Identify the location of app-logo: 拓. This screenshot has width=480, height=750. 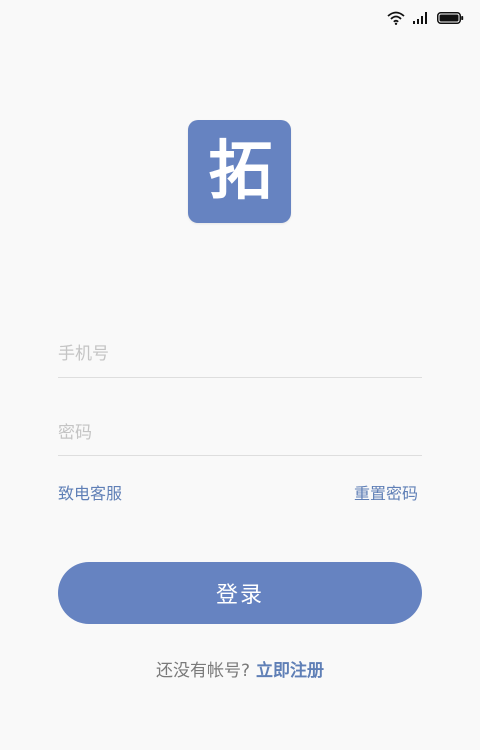
(239, 171).